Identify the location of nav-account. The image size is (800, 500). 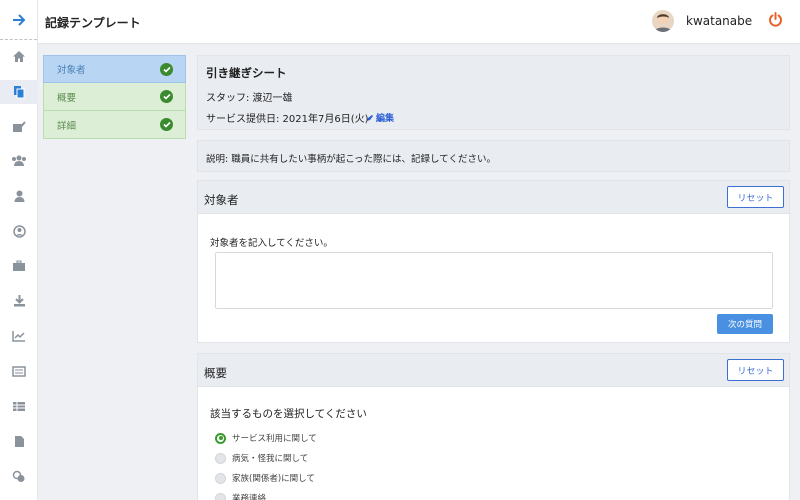
(19, 231).